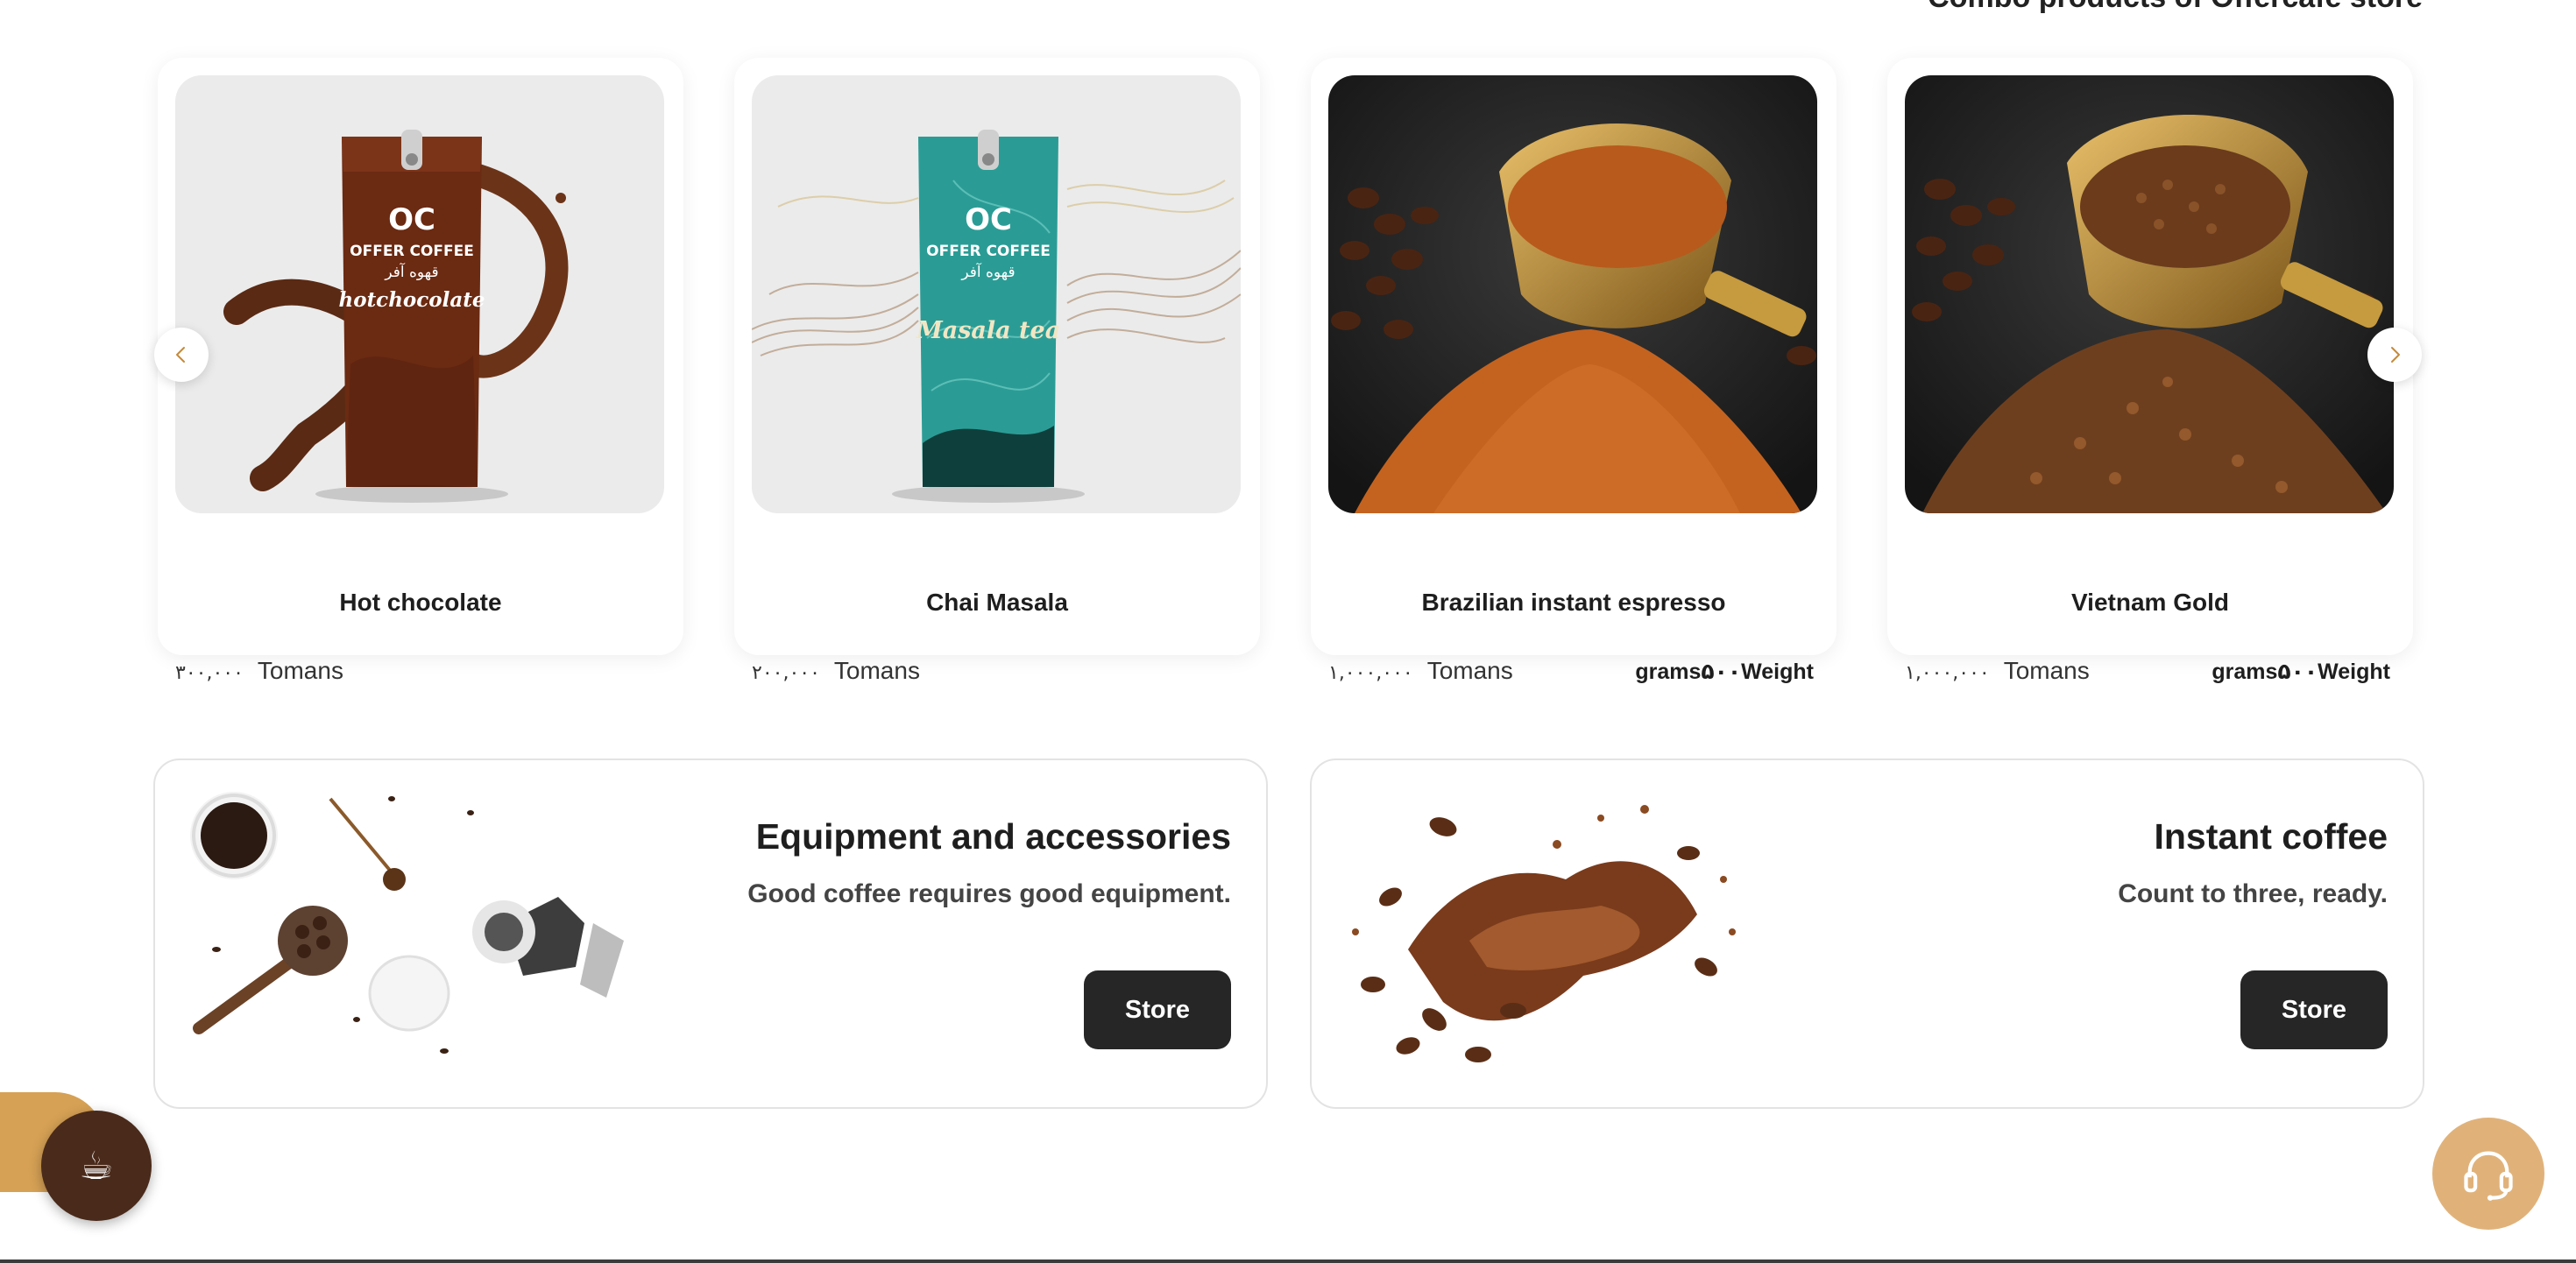 The image size is (2576, 1263). I want to click on chevron-right-icon, so click(2395, 355).